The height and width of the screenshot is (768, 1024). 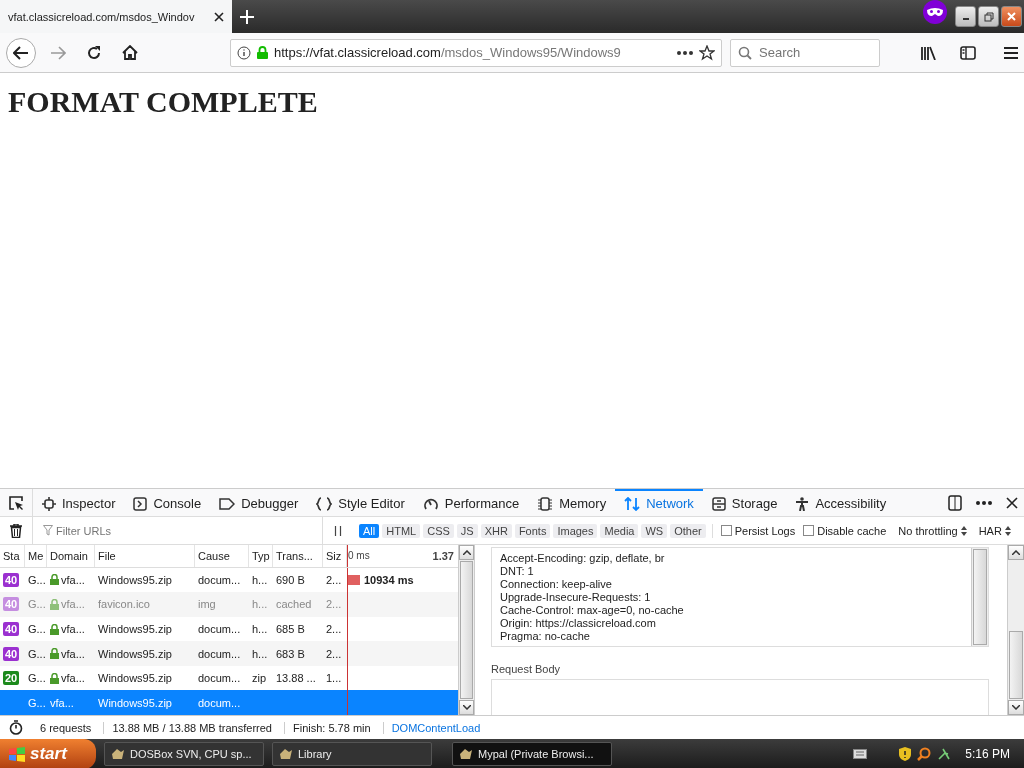 I want to click on devtools-tab: Accessibility, so click(x=841, y=502).